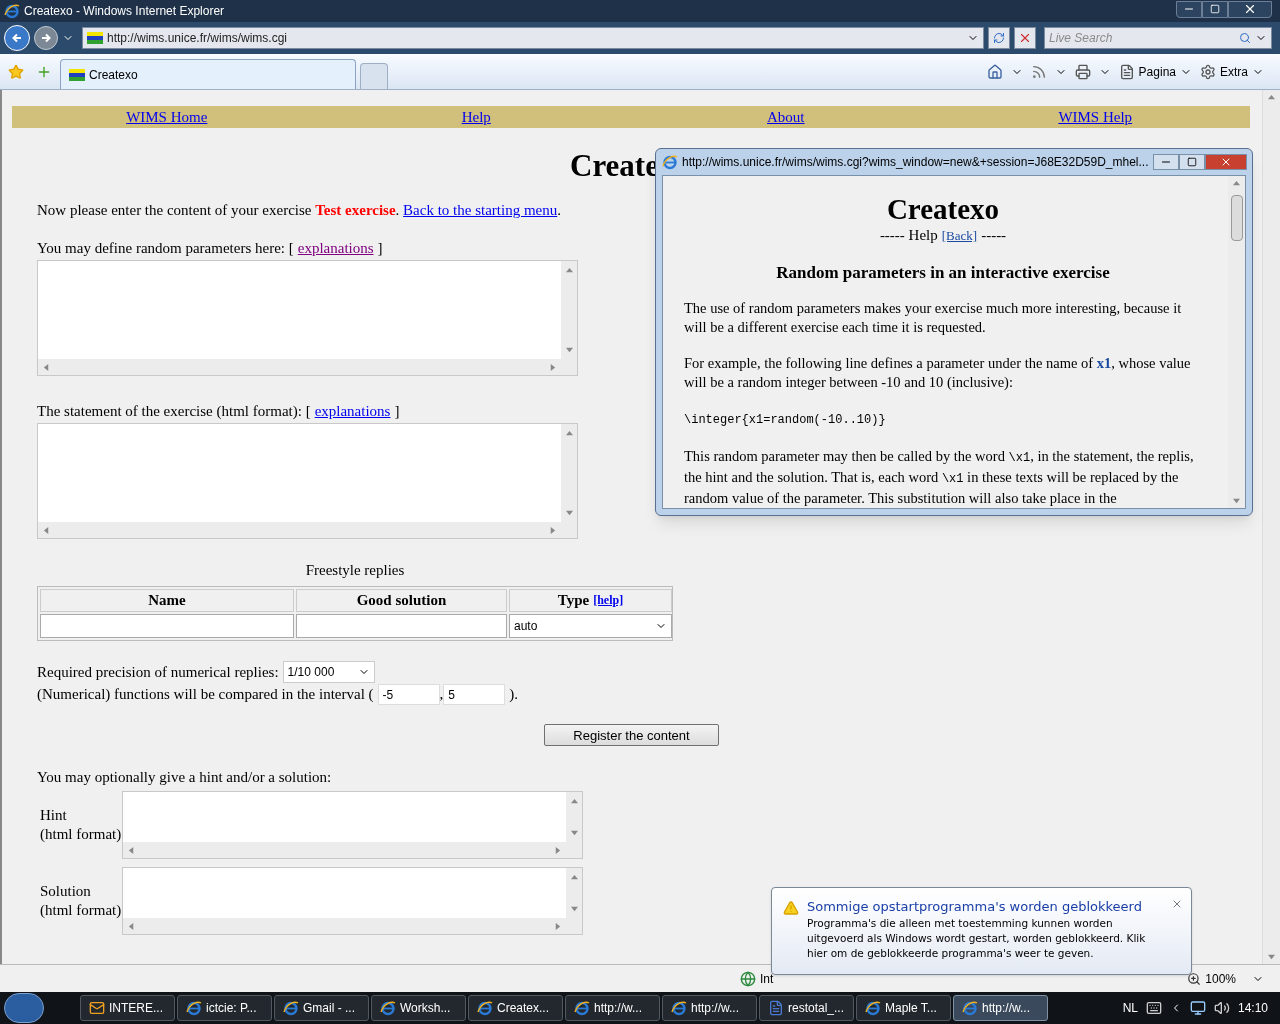 This screenshot has width=1280, height=1024. What do you see at coordinates (408, 694) in the screenshot?
I see `interval-start-input: -5` at bounding box center [408, 694].